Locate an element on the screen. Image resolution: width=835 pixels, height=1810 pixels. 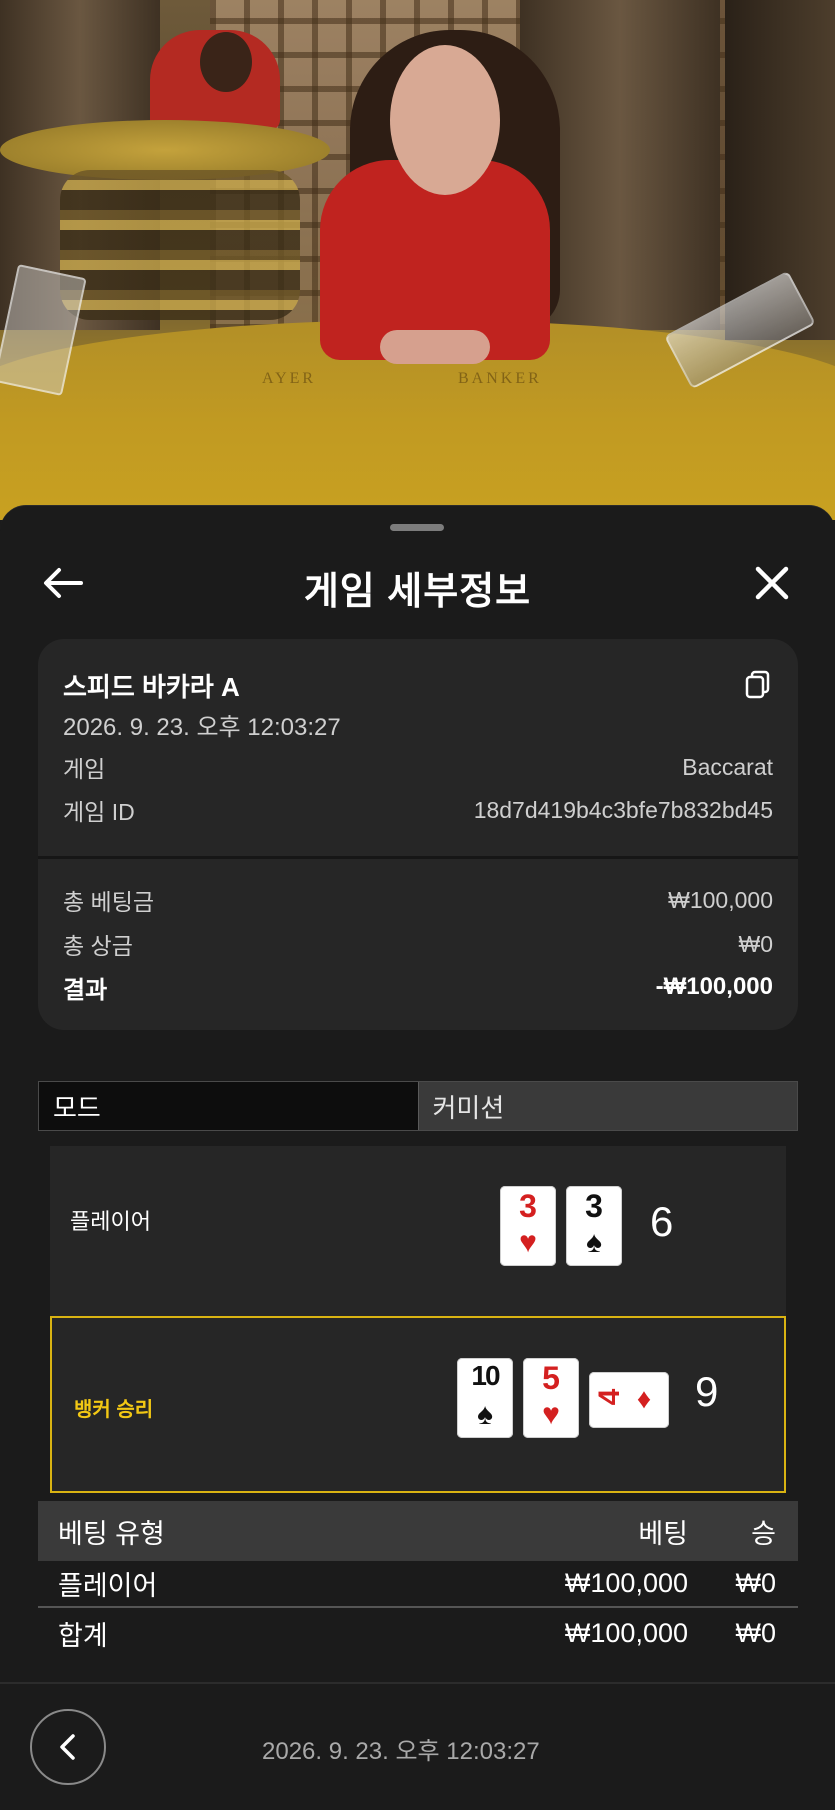
game-label: 게임 is located at coordinates (84, 769).